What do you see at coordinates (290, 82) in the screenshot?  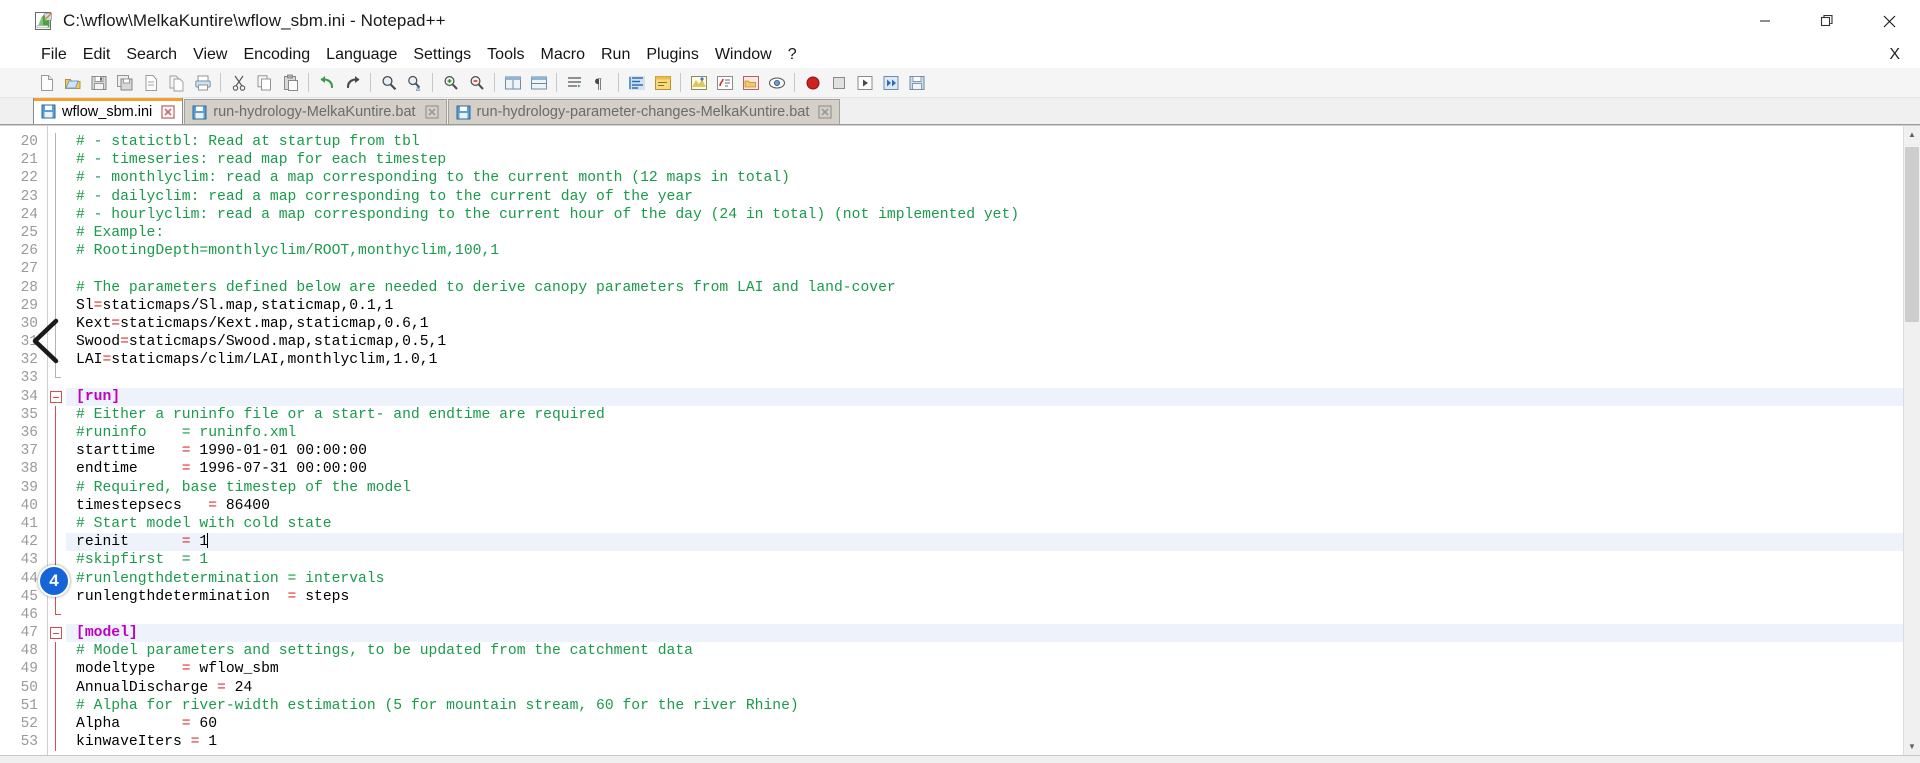 I see `paste-icon` at bounding box center [290, 82].